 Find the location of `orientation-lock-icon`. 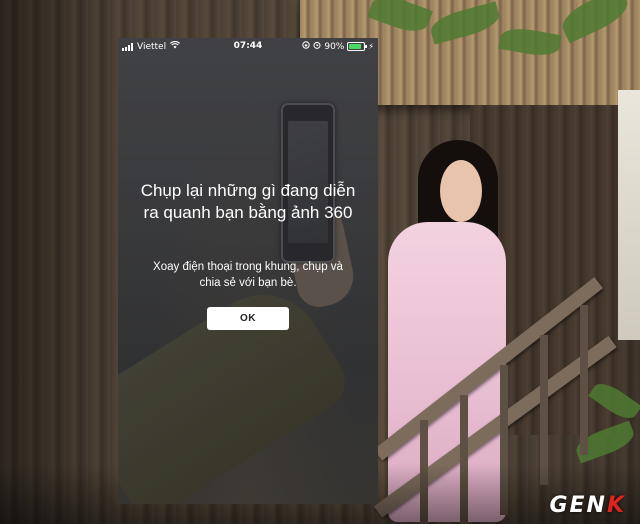

orientation-lock-icon is located at coordinates (306, 46).